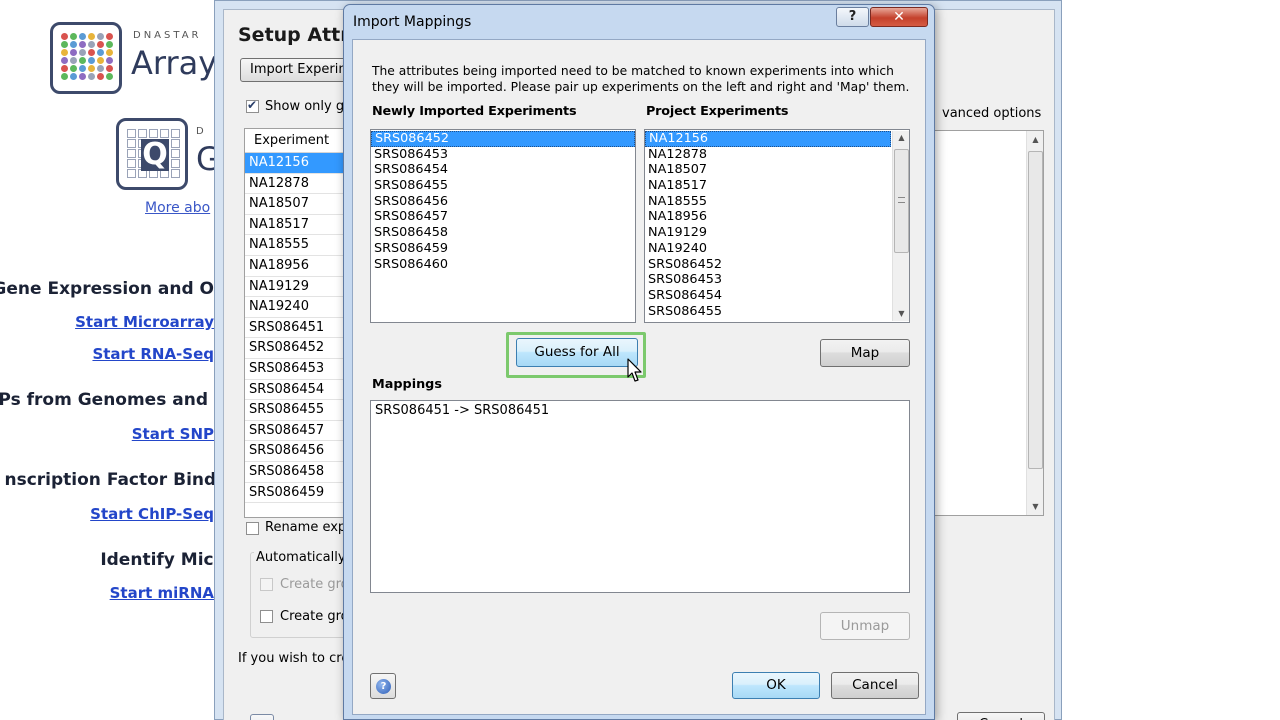 The width and height of the screenshot is (1280, 720). What do you see at coordinates (177, 208) in the screenshot?
I see `more-about-link: More abo` at bounding box center [177, 208].